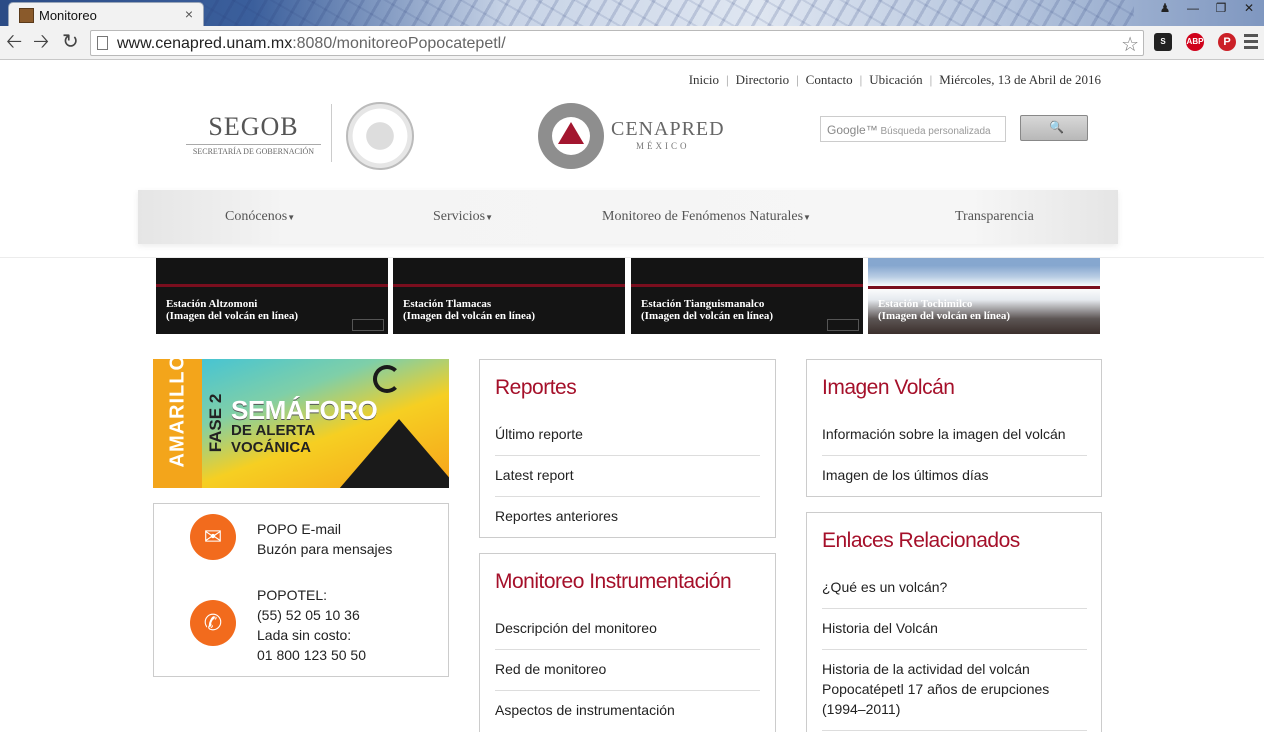 This screenshot has width=1264, height=732. Describe the element at coordinates (627, 628) in the screenshot. I see `link-descripcion-monitoreo: Descripción del monitoreo` at that location.